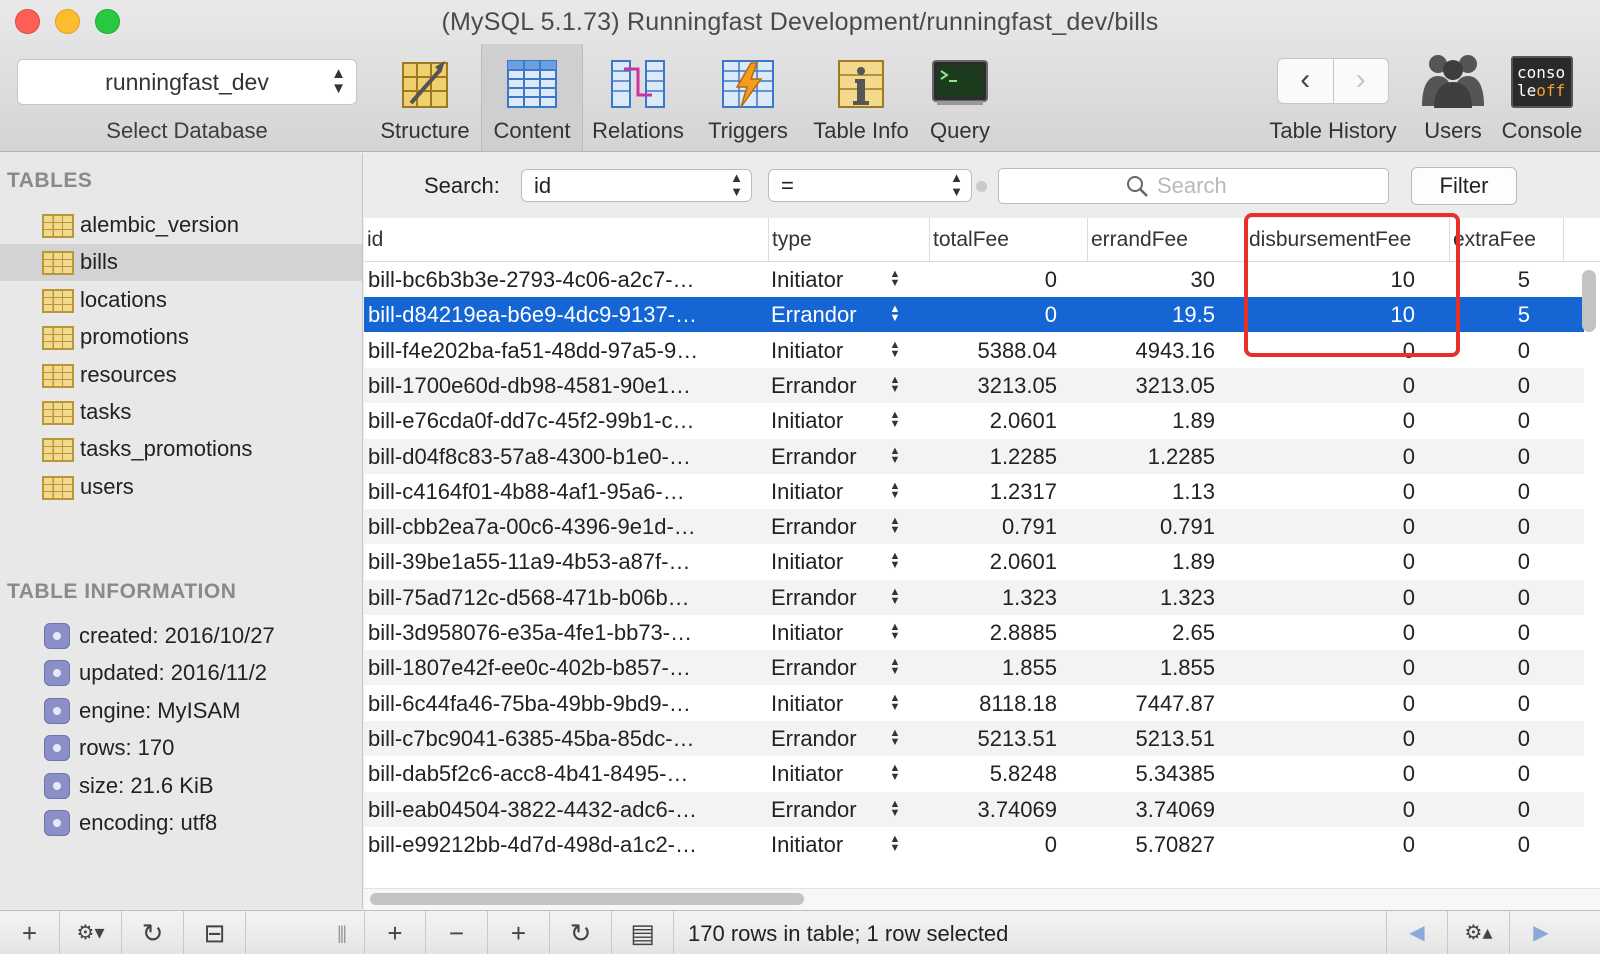 This screenshot has height=954, width=1600. I want to click on cell-errandfee: 1.855, so click(1151, 667).